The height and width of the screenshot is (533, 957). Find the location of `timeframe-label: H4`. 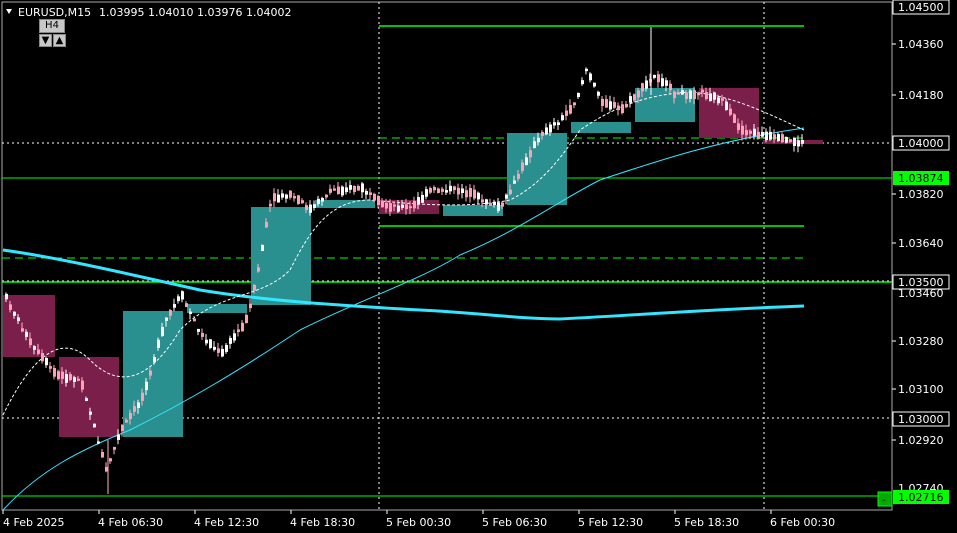

timeframe-label: H4 is located at coordinates (52, 26).